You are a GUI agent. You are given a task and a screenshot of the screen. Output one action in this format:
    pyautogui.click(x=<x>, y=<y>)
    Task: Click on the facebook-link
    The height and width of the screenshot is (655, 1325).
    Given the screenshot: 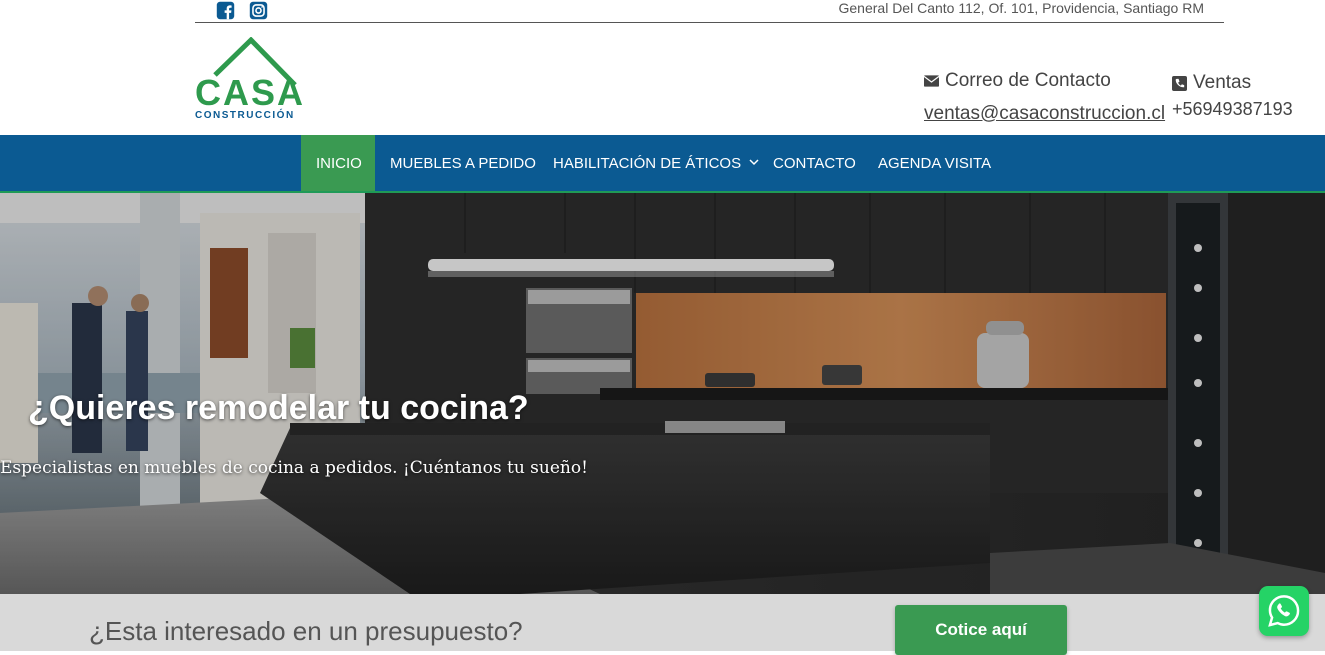 What is the action you would take?
    pyautogui.click(x=225, y=10)
    